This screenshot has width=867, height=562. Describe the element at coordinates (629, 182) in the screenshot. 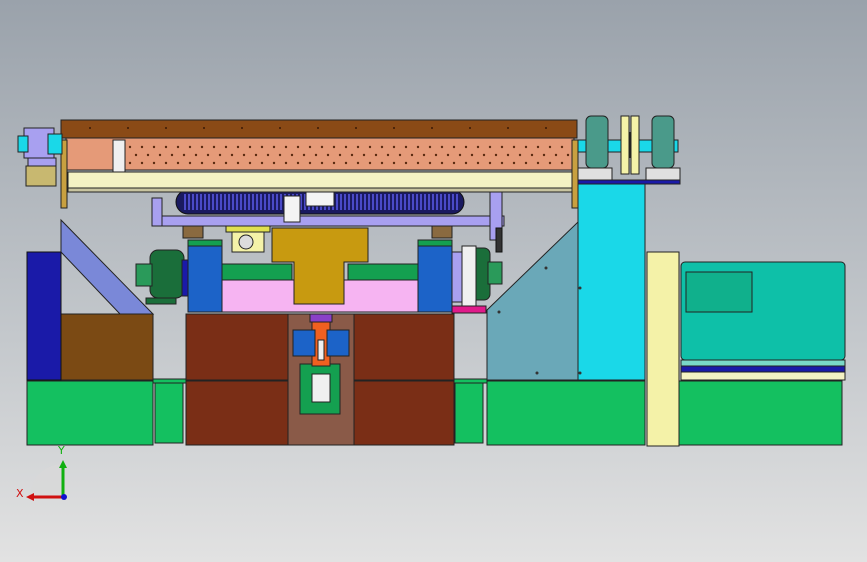

I see `drive-base-bar` at that location.